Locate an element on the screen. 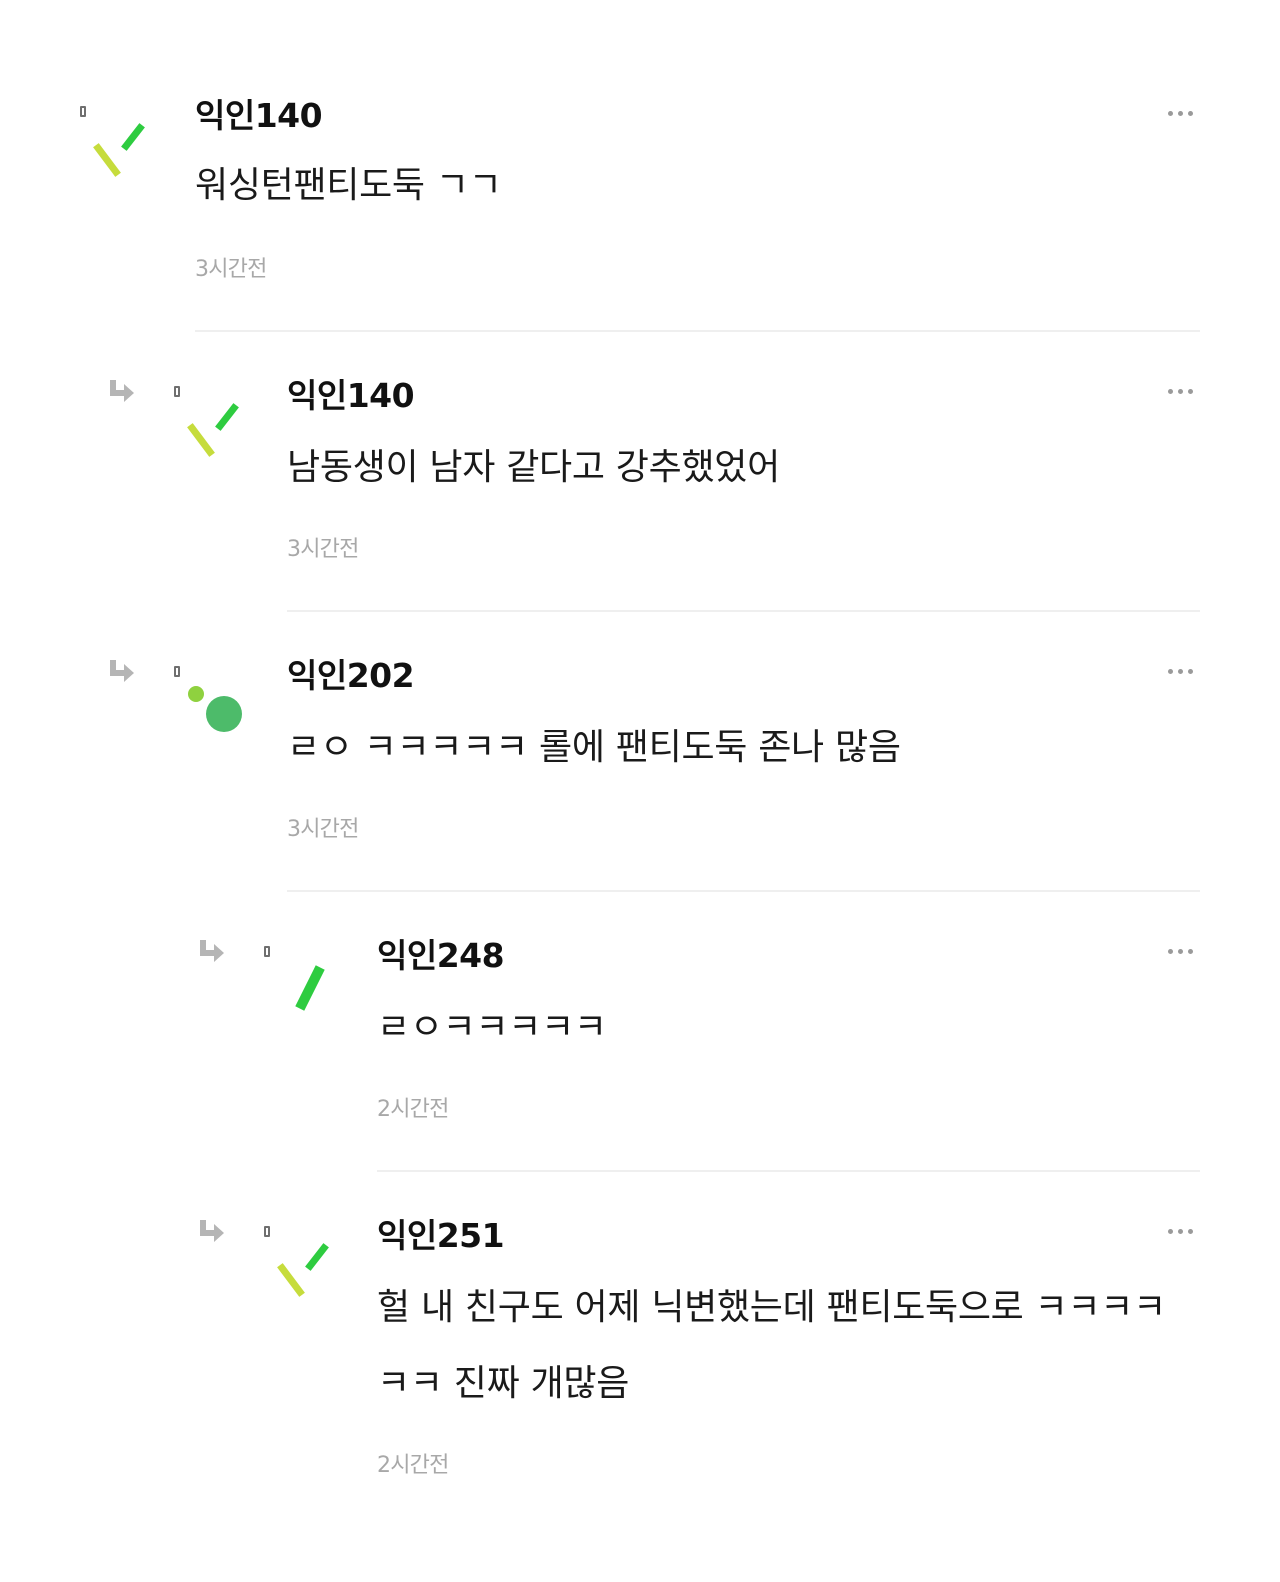 The width and height of the screenshot is (1280, 1582). username: 익인248 is located at coordinates (441, 956).